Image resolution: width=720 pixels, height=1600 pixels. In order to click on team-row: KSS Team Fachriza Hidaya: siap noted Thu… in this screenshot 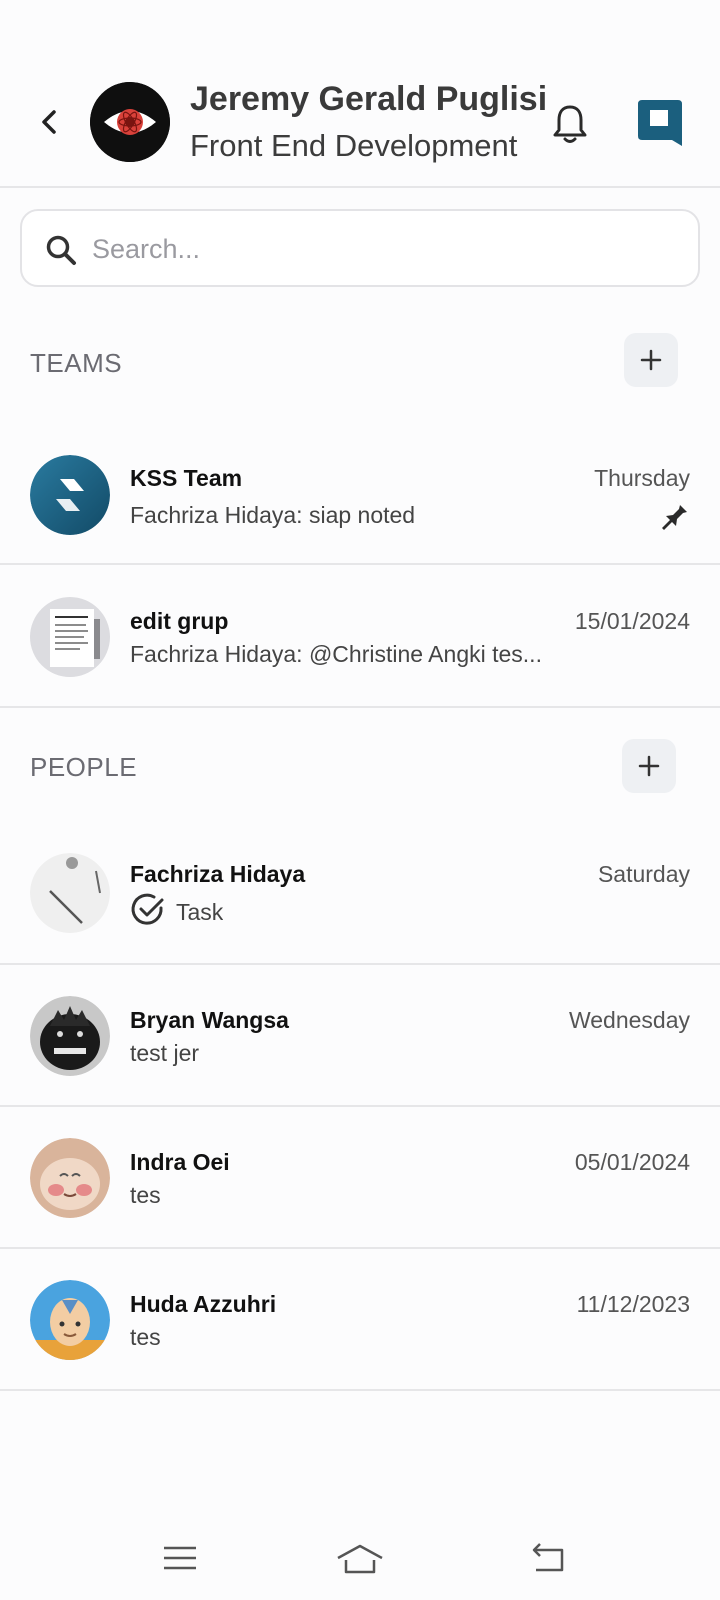, I will do `click(360, 495)`.